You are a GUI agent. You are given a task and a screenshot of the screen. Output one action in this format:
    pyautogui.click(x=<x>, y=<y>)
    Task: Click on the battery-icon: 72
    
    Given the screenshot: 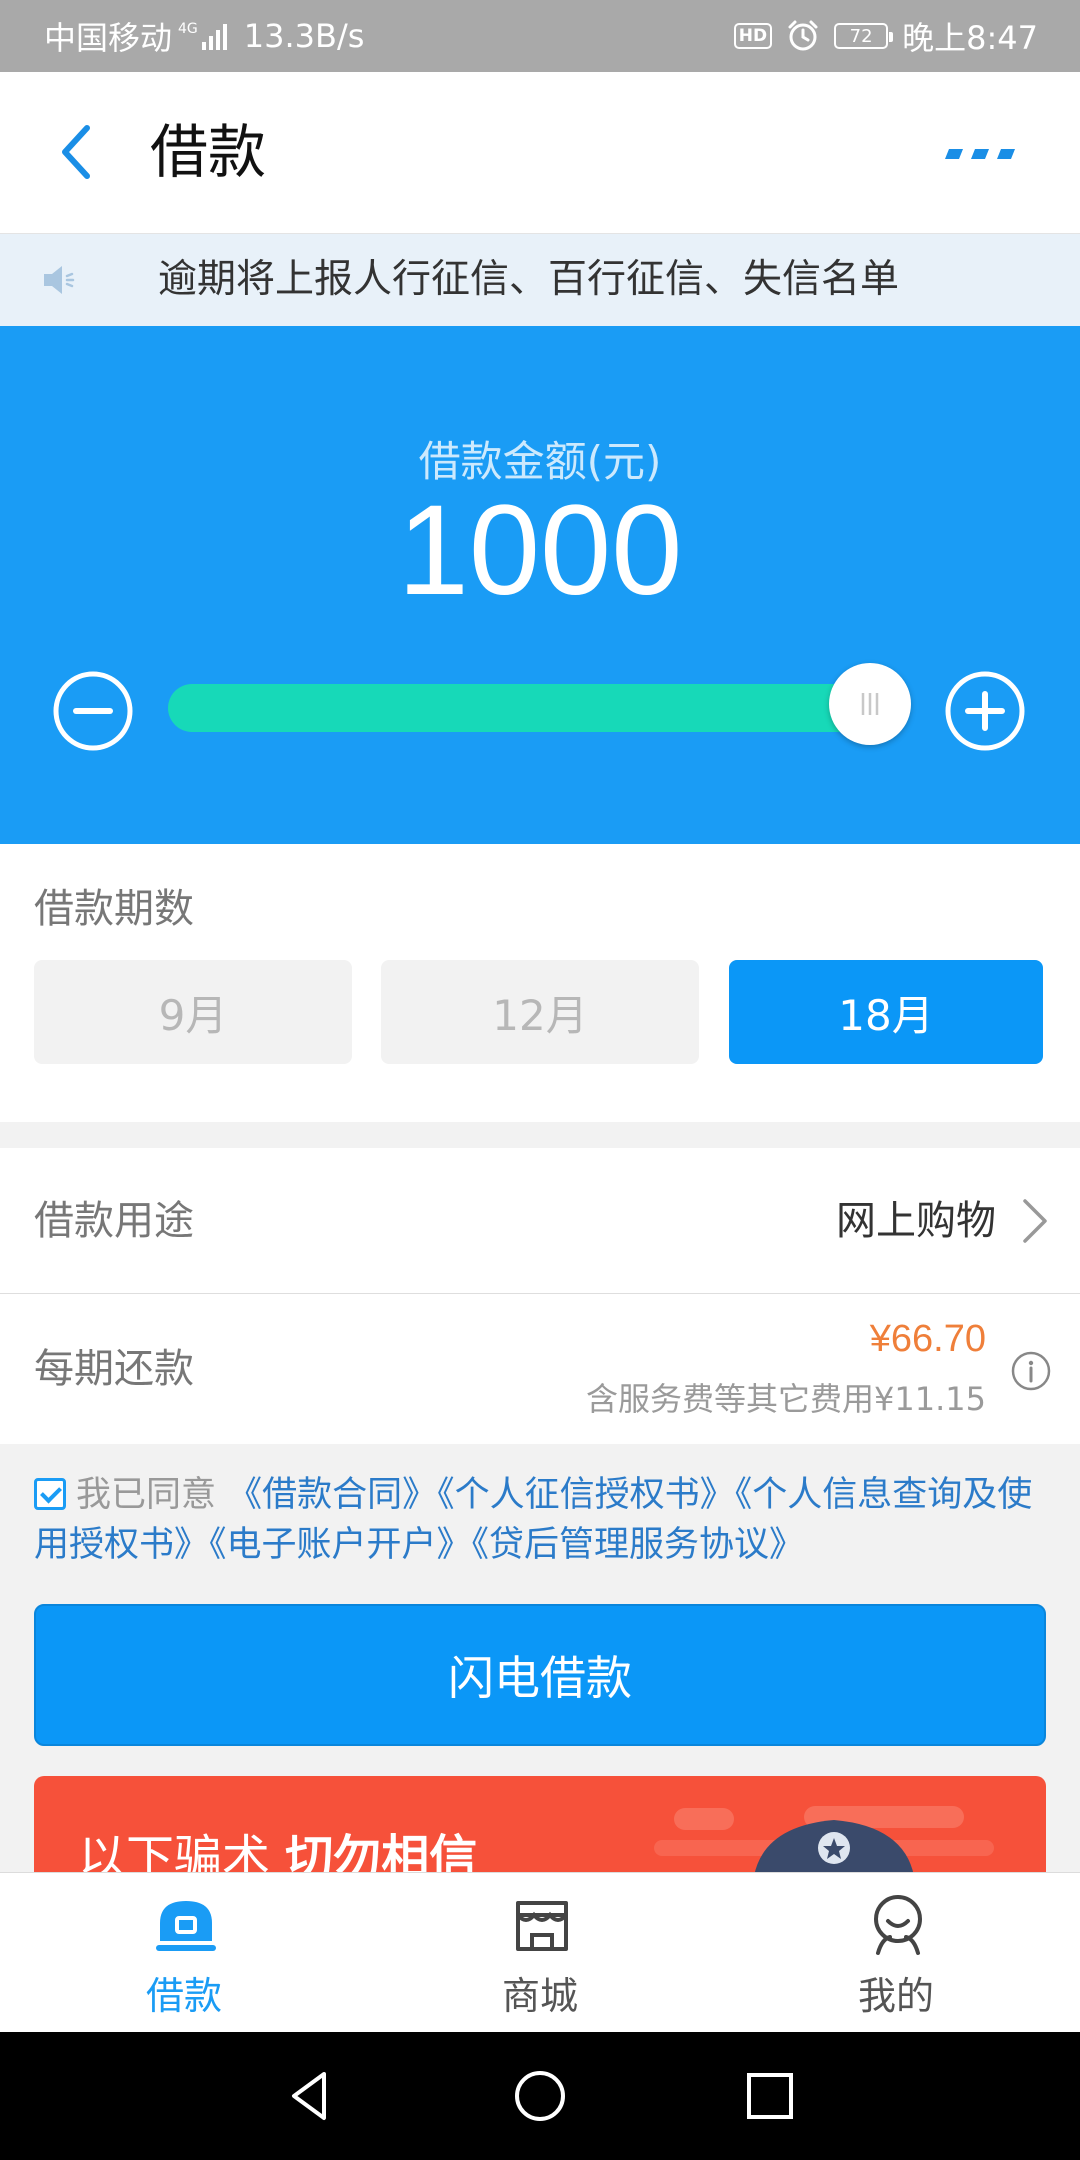 What is the action you would take?
    pyautogui.click(x=864, y=36)
    